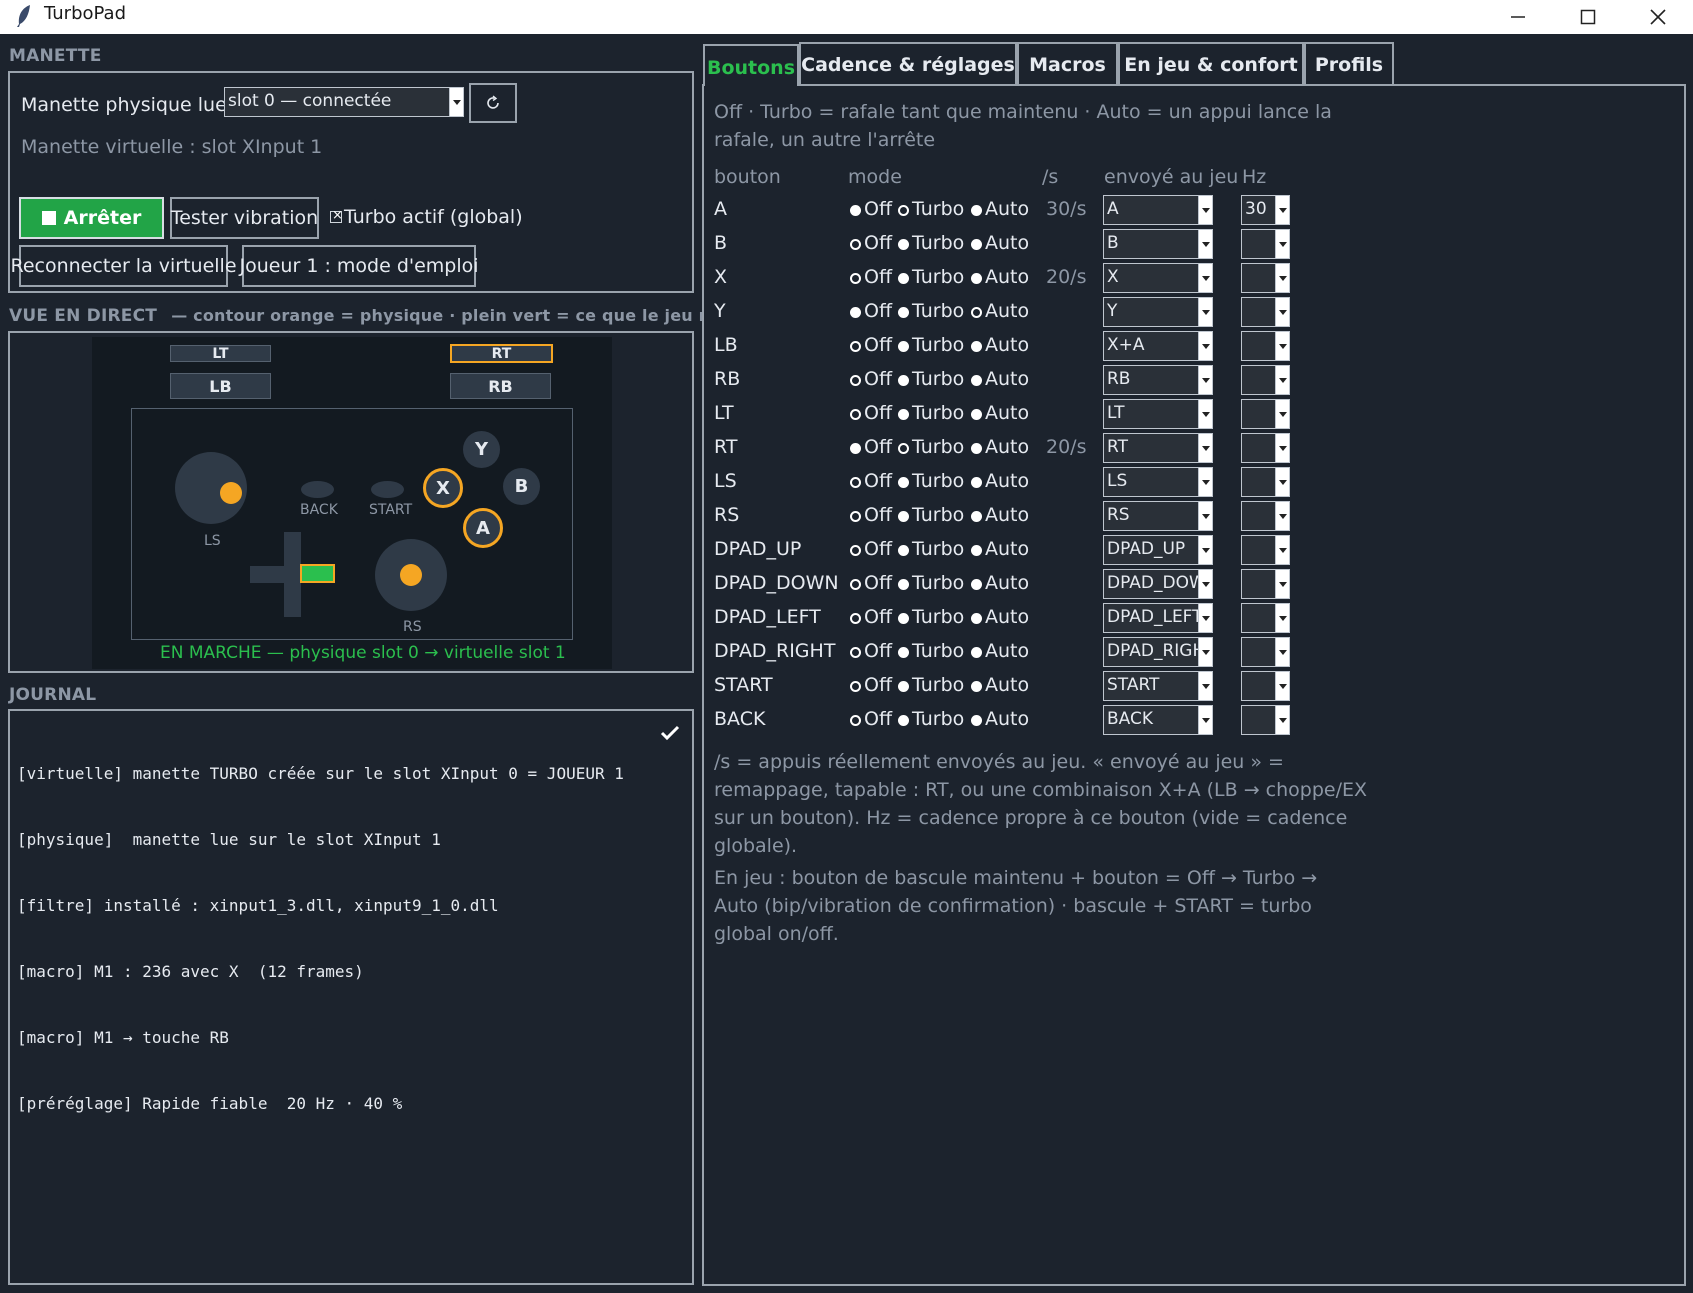 This screenshot has height=1293, width=1693. What do you see at coordinates (903, 720) in the screenshot?
I see `radio-turbo-back` at bounding box center [903, 720].